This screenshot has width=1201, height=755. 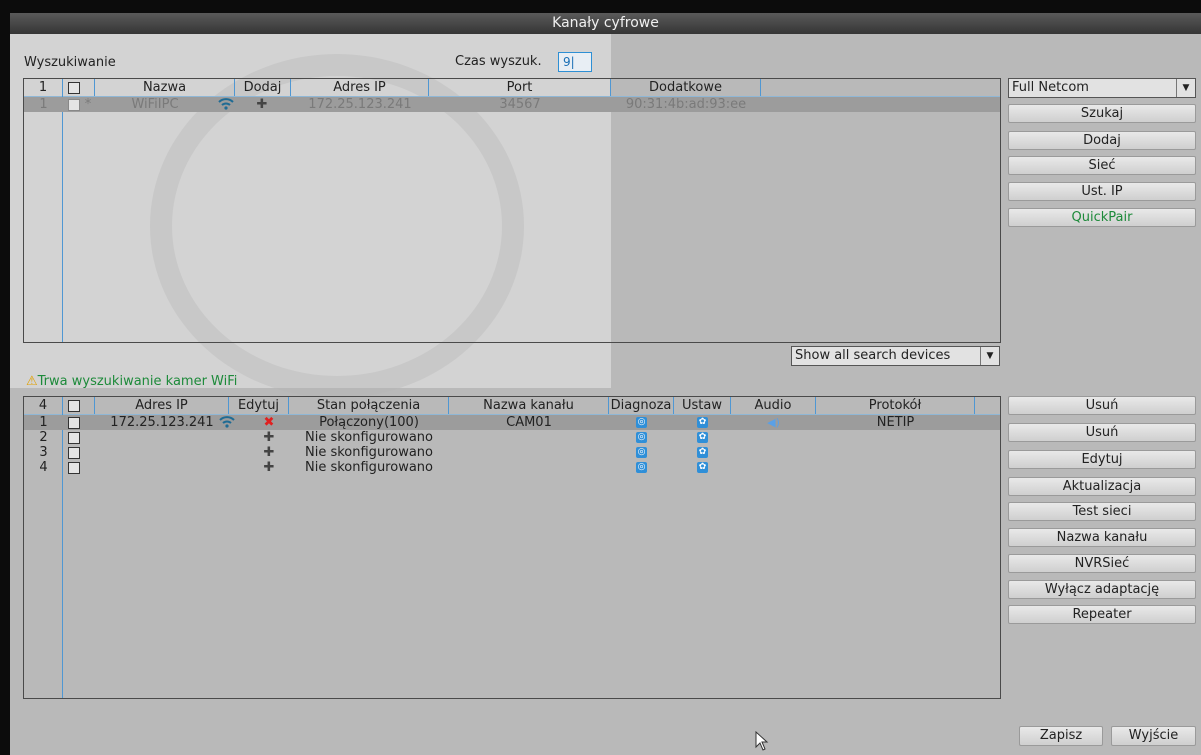 I want to click on row-number: 4, so click(x=43, y=467).